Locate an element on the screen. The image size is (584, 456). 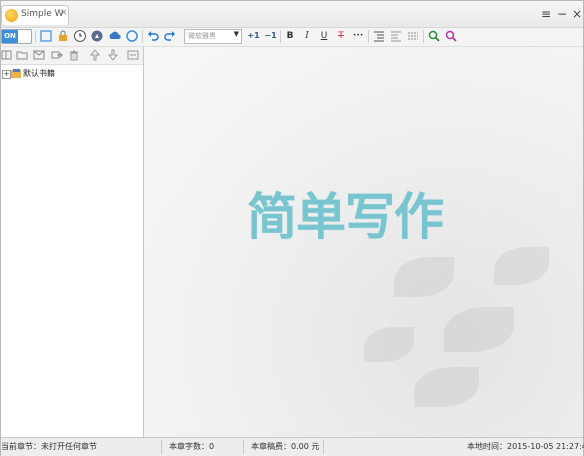
font-select: 微软雅黑 ▼ is located at coordinates (213, 36).